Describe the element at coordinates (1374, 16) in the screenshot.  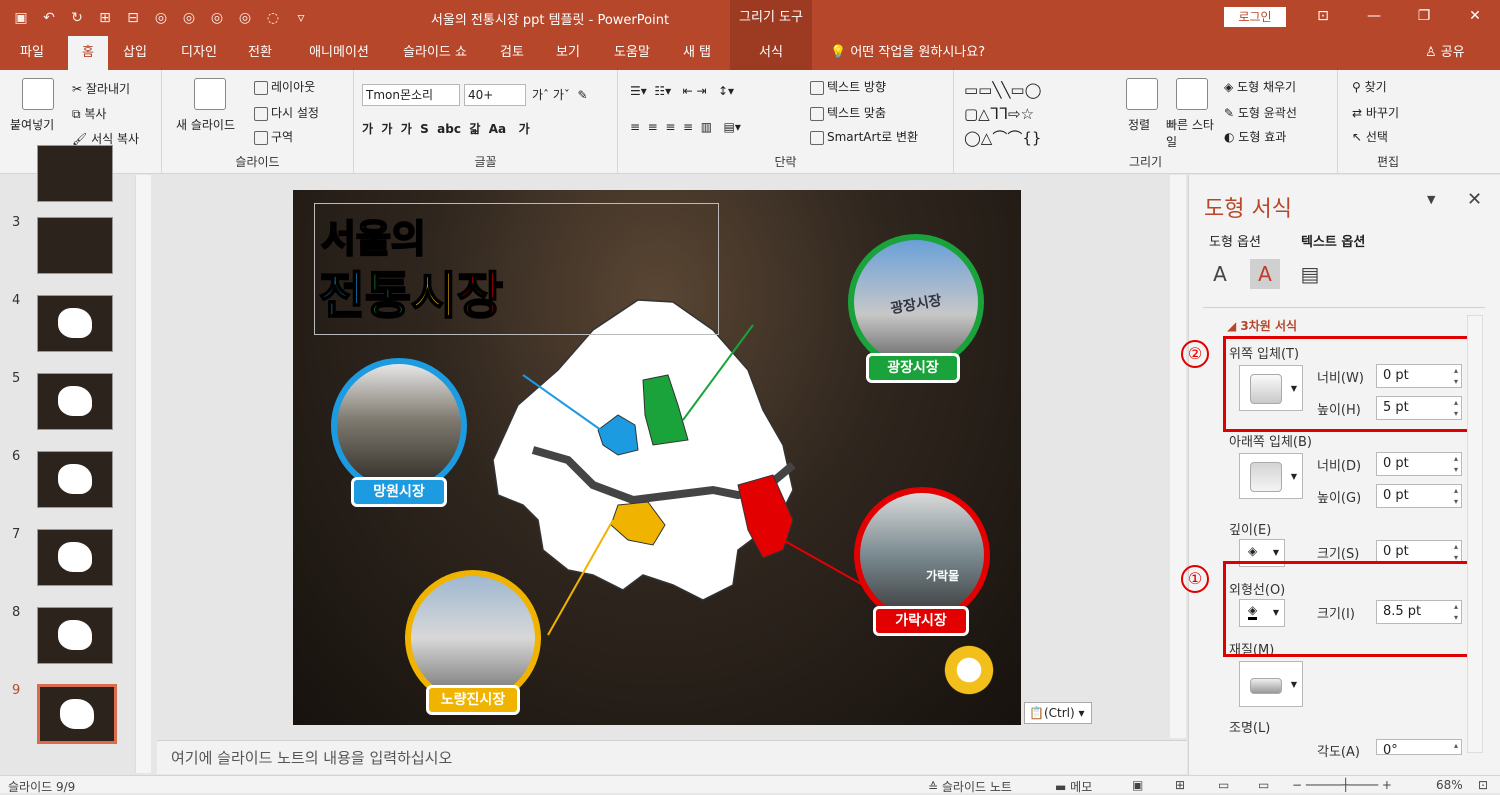
I see `minimize-icon: —` at that location.